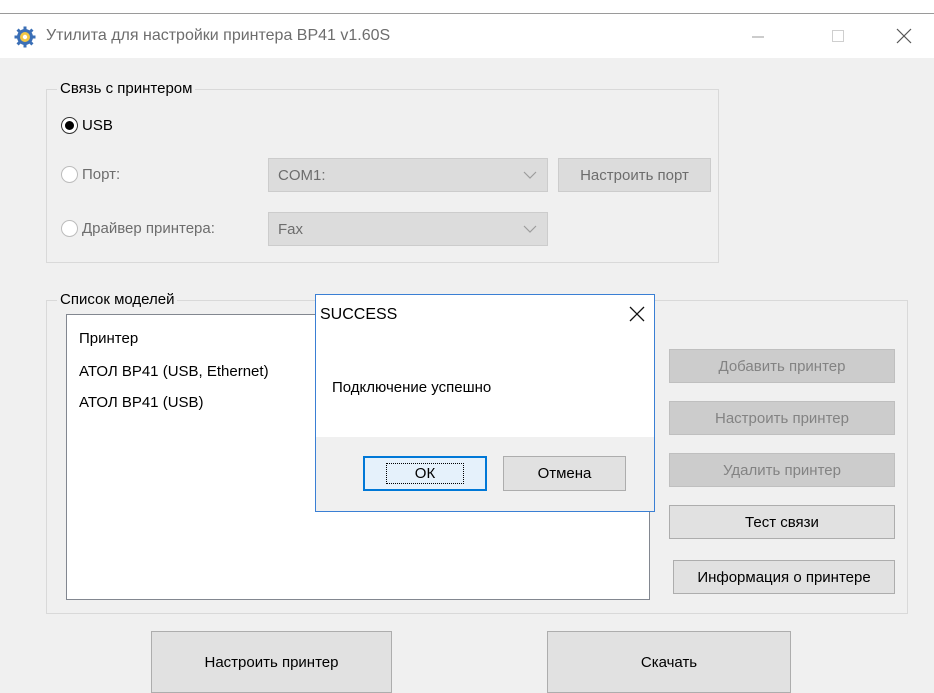 This screenshot has height=693, width=934. Describe the element at coordinates (69, 228) in the screenshot. I see `driver-radio-indicator` at that location.